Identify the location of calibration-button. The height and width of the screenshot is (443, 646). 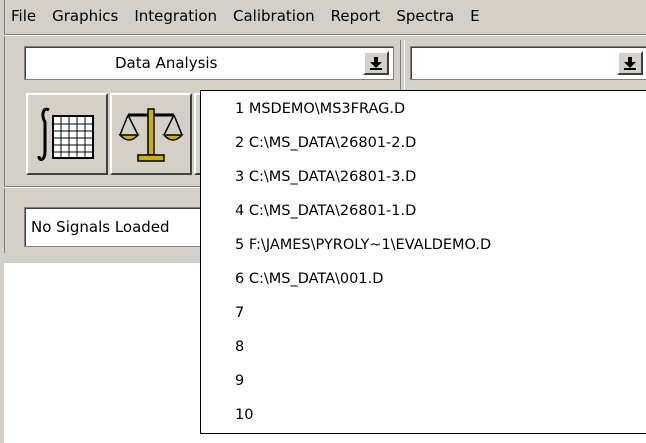
(151, 134).